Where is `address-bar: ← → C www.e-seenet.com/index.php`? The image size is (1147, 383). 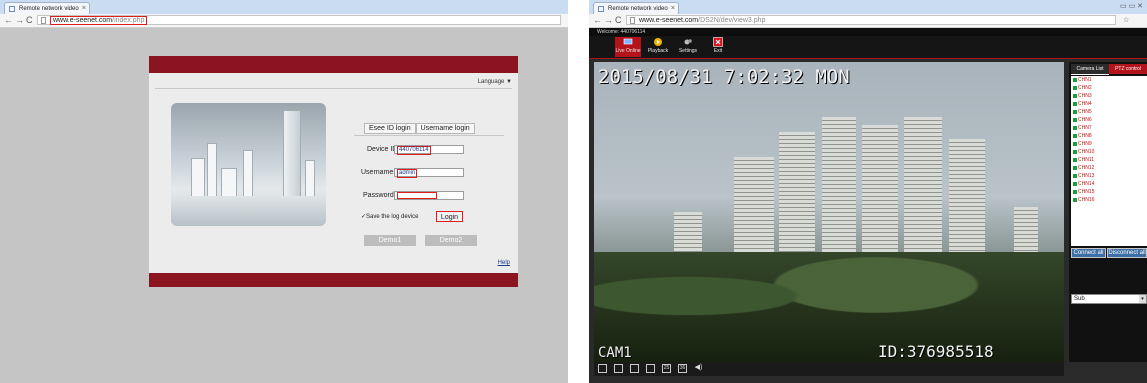 address-bar: ← → C www.e-seenet.com/index.php is located at coordinates (284, 21).